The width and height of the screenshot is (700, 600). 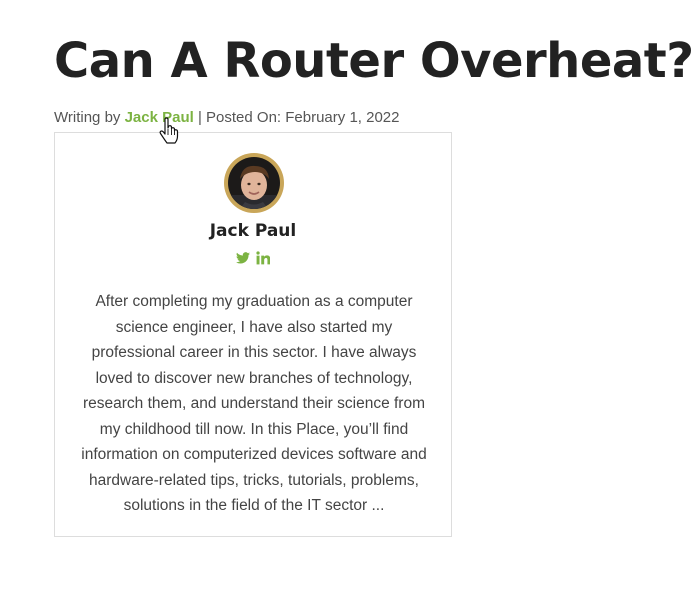 I want to click on linkedin-icon, so click(x=263, y=258).